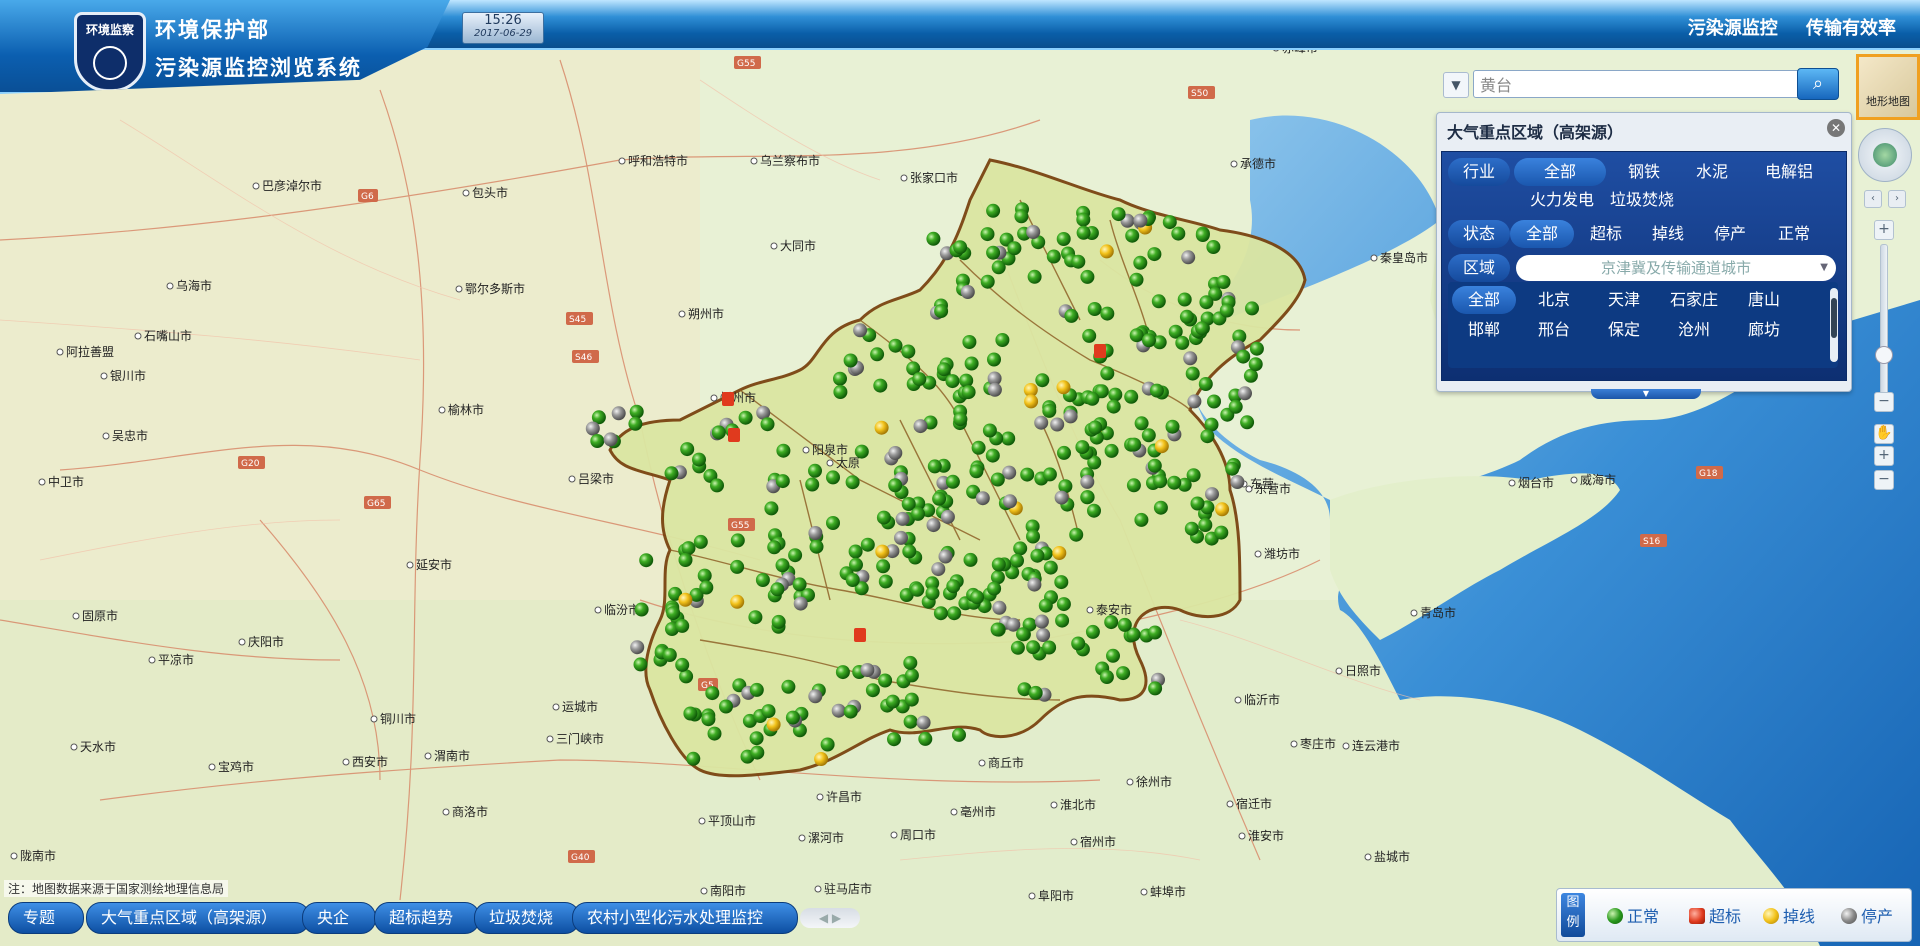 The image size is (1920, 946). What do you see at coordinates (527, 918) in the screenshot?
I see `tab-waste-incineration: 垃圾焚烧` at bounding box center [527, 918].